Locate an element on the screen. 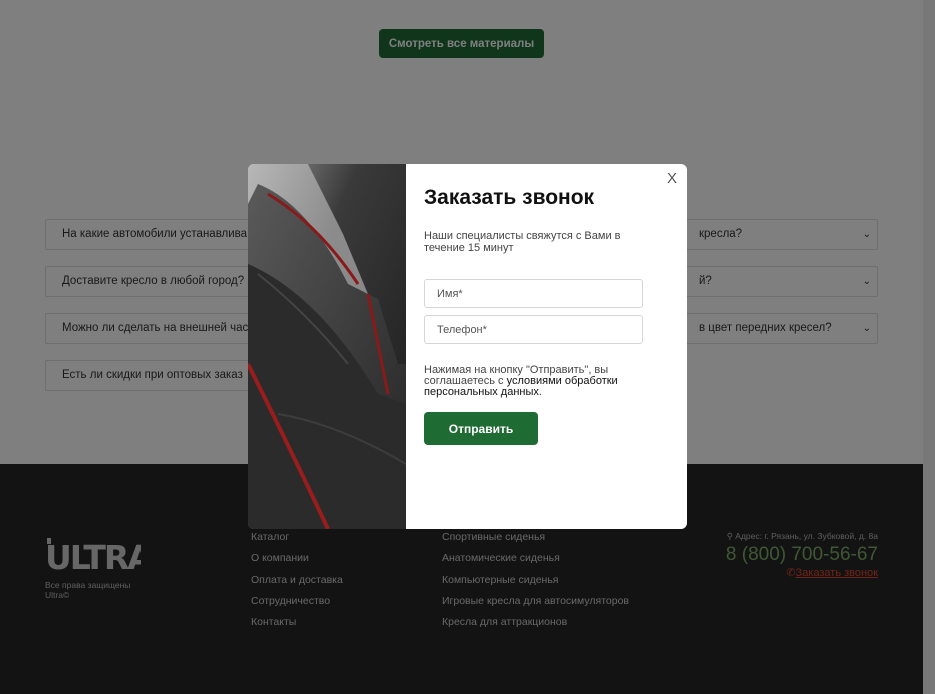  modal-title: Заказать звонок is located at coordinates (509, 197).